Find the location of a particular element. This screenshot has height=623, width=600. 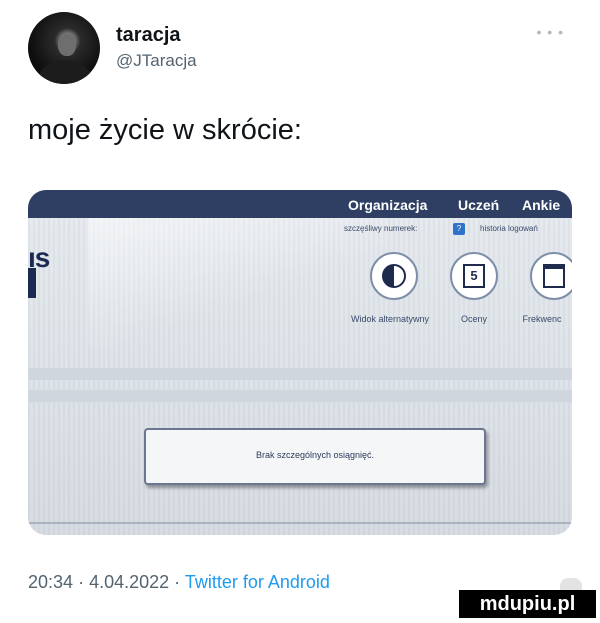

alt-view-label: Widok alternatywny is located at coordinates (390, 319).